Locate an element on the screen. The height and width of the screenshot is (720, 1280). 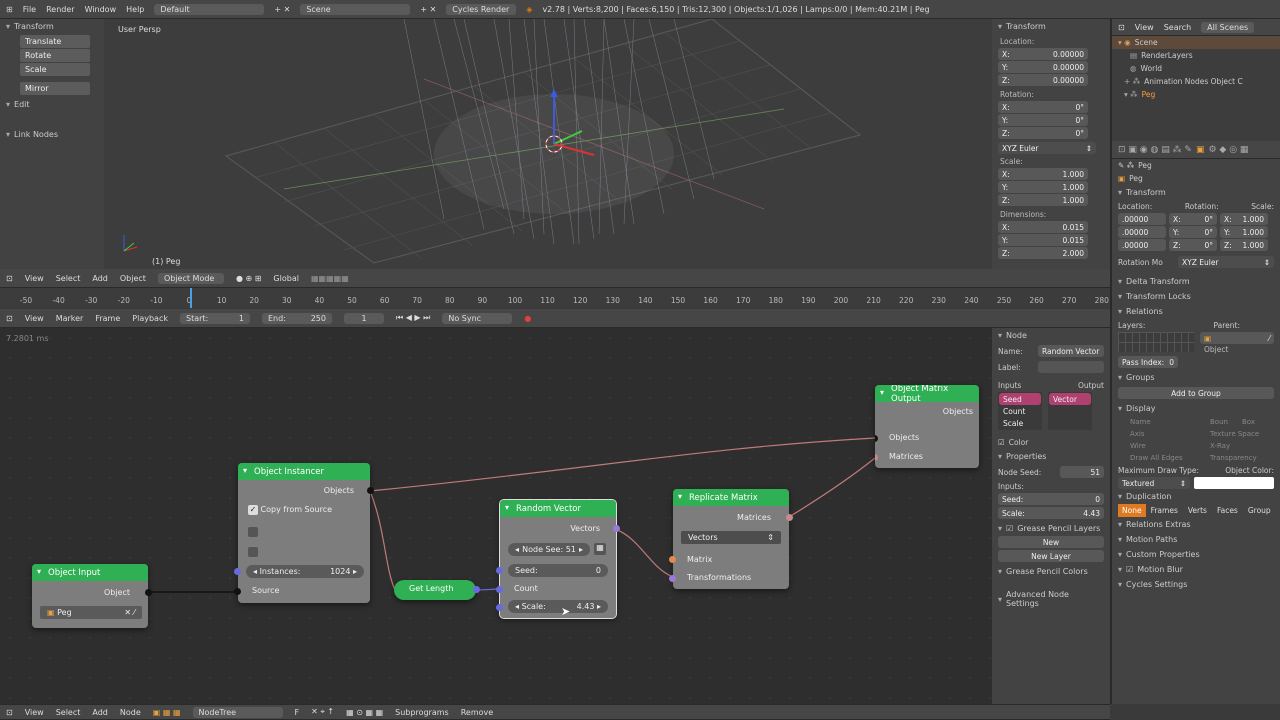
input-count-item: Count is located at coordinates (1020, 411).